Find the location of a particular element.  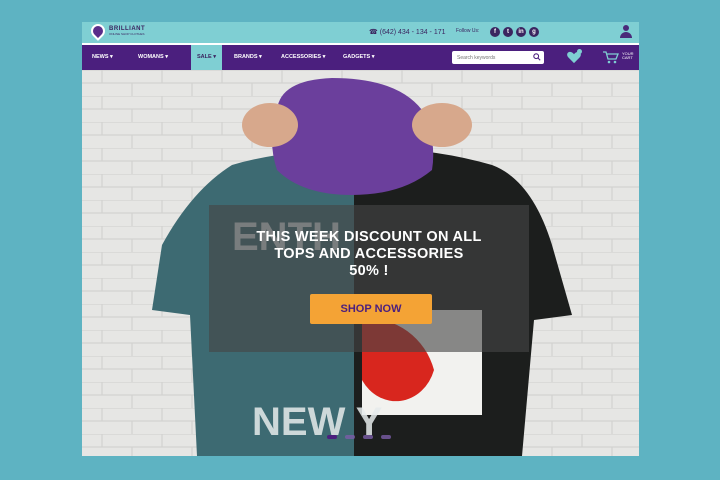

nav-item-accessories: ACCESSORIES ▾ is located at coordinates (303, 57).